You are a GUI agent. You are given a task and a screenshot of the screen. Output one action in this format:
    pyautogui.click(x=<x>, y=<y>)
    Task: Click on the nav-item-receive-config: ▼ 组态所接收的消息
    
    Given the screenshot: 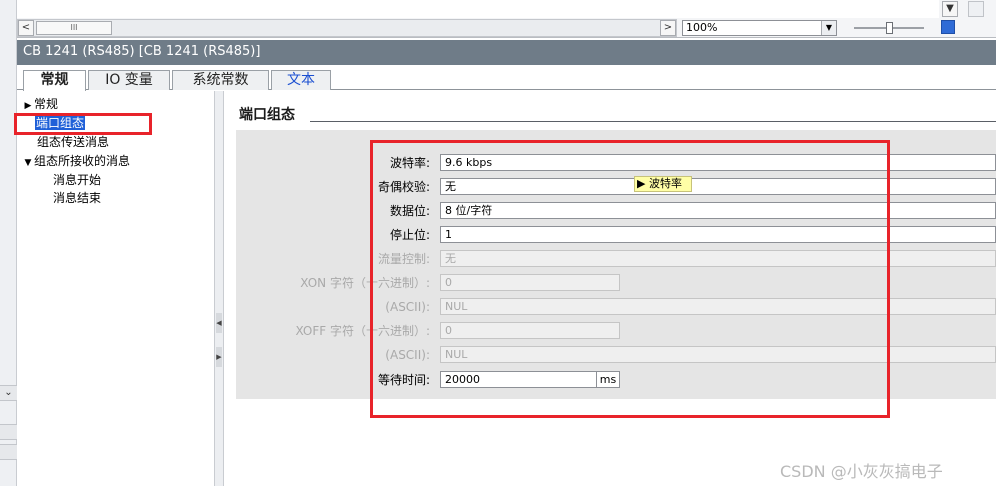 What is the action you would take?
    pyautogui.click(x=76, y=161)
    